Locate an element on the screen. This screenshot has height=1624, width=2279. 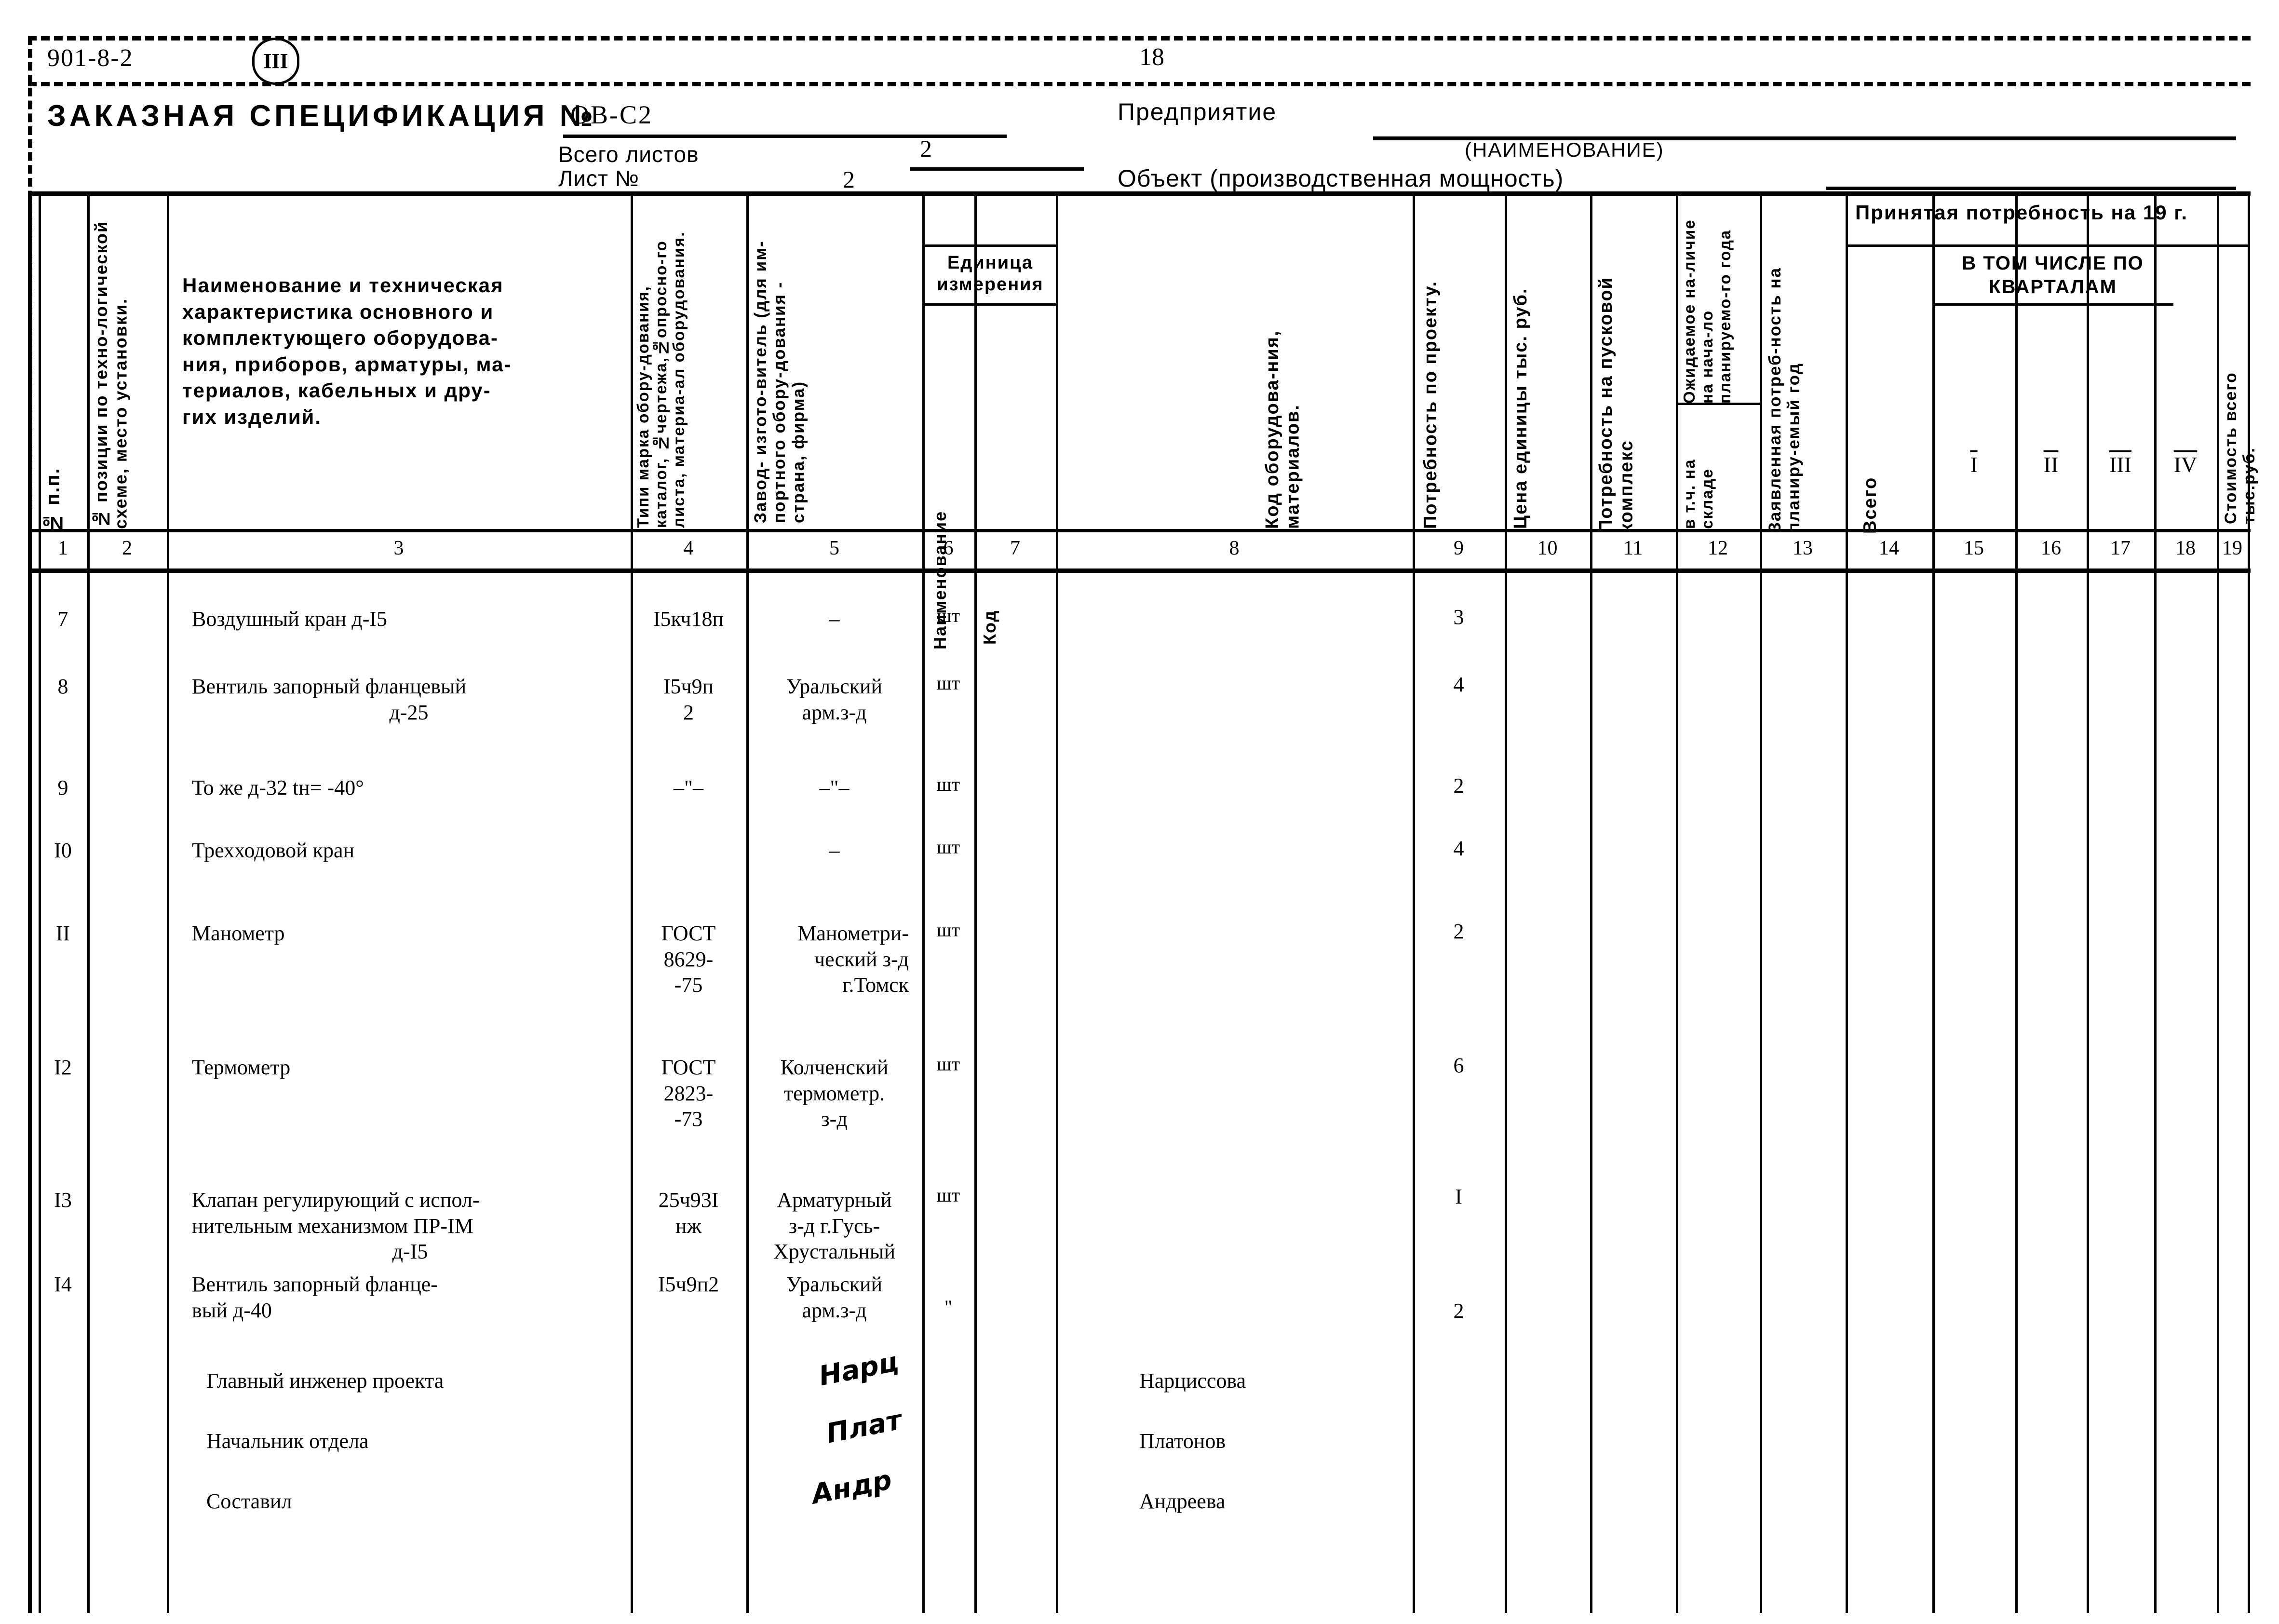
row-qty: 6 is located at coordinates (1458, 1065).